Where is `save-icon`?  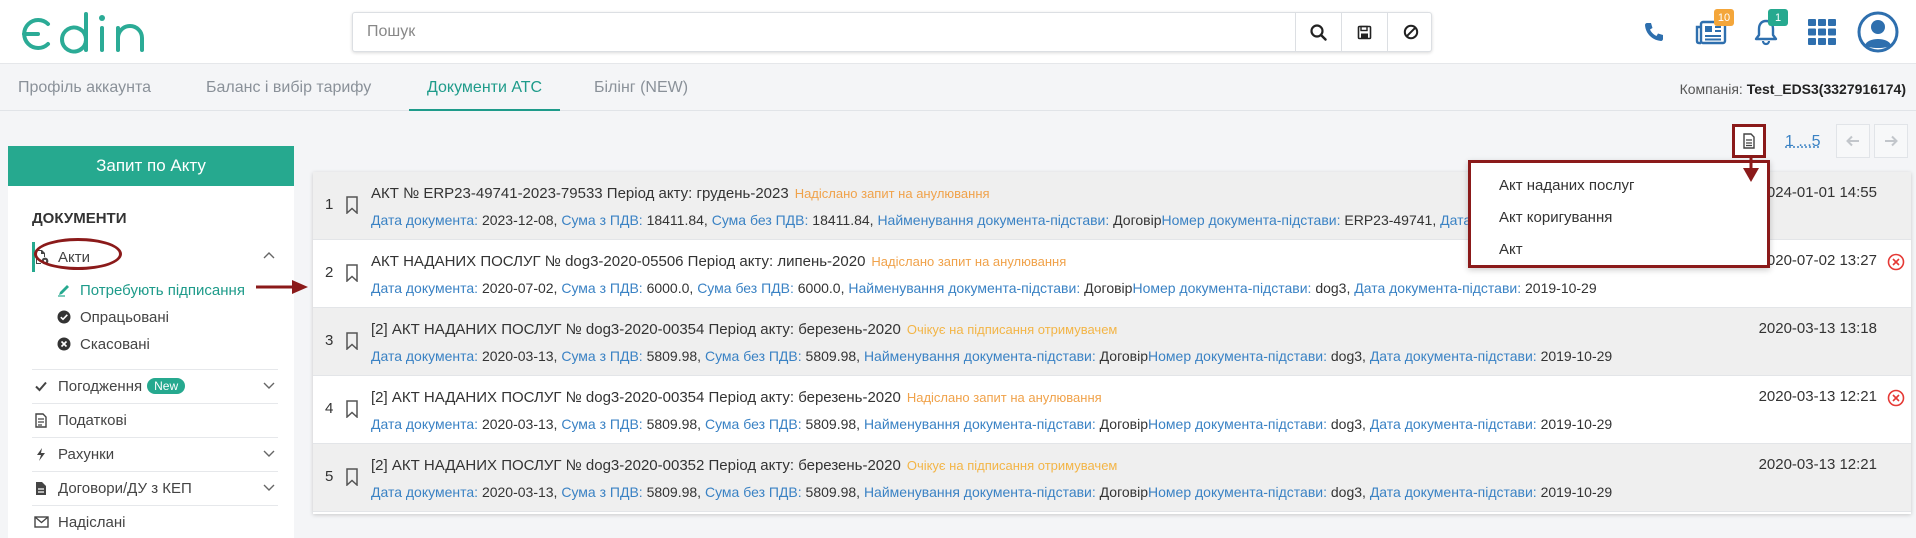
save-icon is located at coordinates (1364, 32).